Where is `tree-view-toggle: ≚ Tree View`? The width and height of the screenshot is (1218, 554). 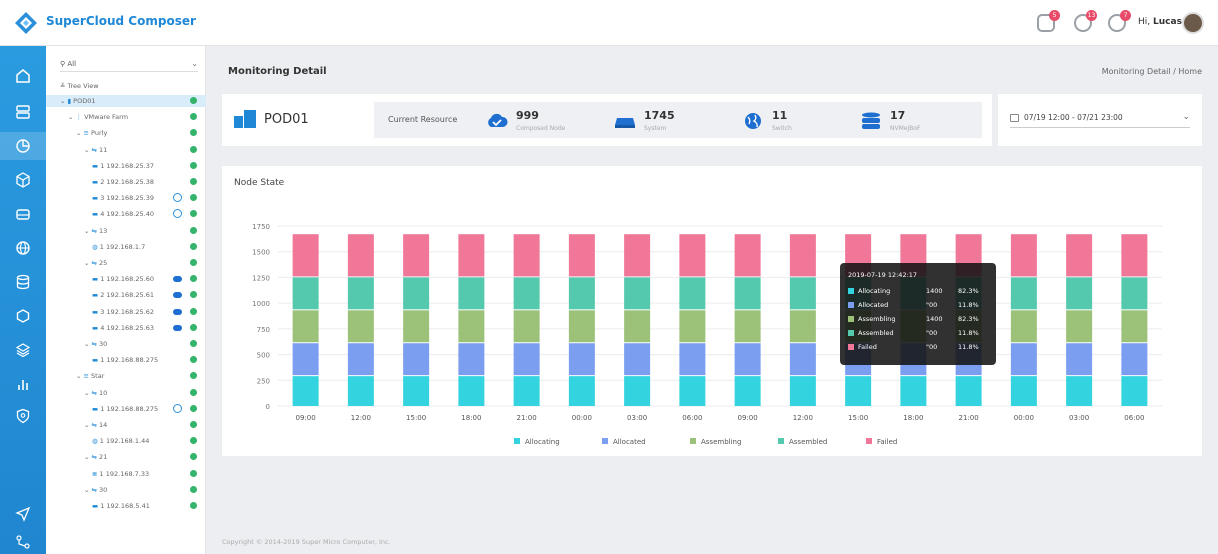
tree-view-toggle: ≚ Tree View is located at coordinates (126, 86).